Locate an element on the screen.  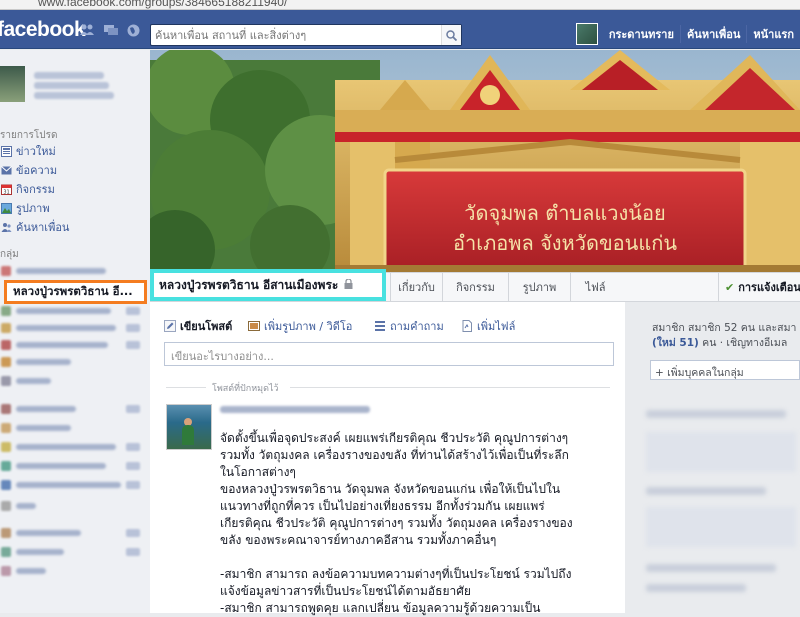
search-icon is located at coordinates (451, 35).